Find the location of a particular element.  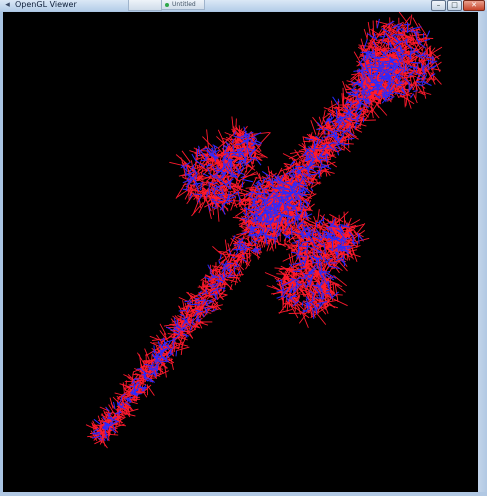

minimize-button: – is located at coordinates (438, 5).